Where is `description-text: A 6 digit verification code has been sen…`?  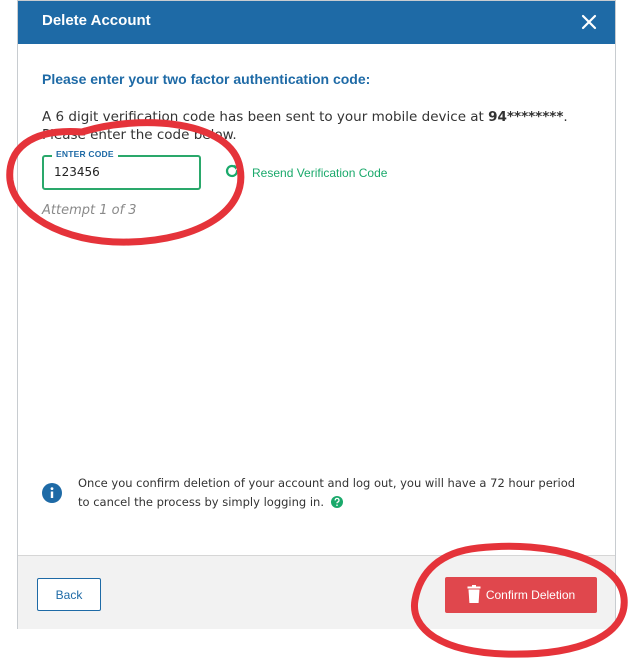 description-text: A 6 digit verification code has been sen… is located at coordinates (265, 117).